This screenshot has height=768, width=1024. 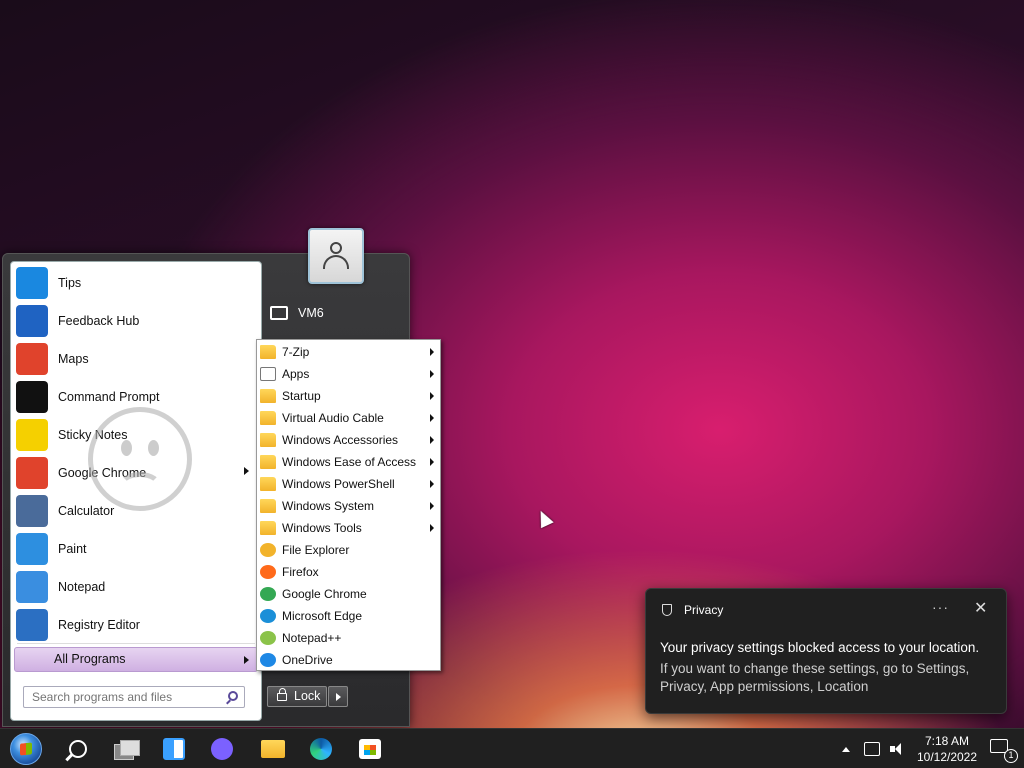 I want to click on submenu-item-label: Notepad++, so click(x=312, y=638).